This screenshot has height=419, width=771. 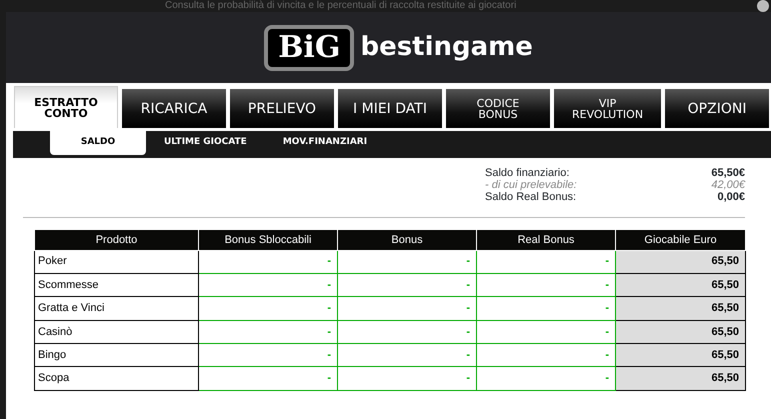 What do you see at coordinates (116, 378) in the screenshot?
I see `table-cell: Scopa` at bounding box center [116, 378].